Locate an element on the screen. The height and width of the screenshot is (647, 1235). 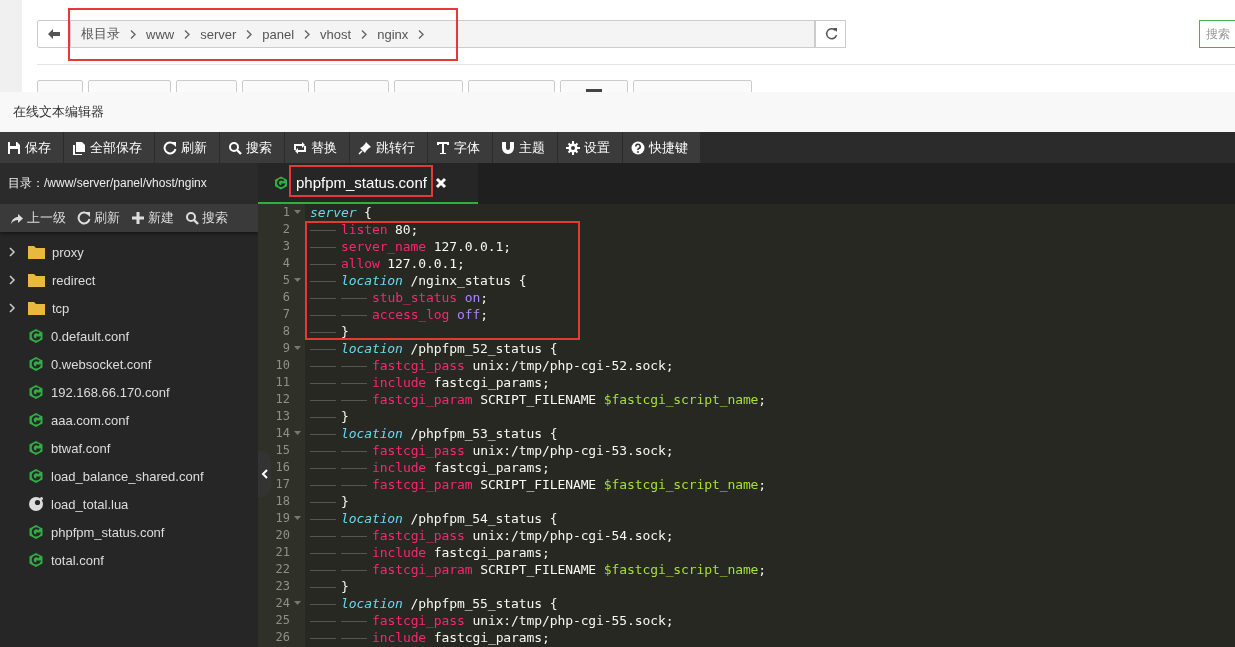
file-tree-item: proxy is located at coordinates (129, 252).